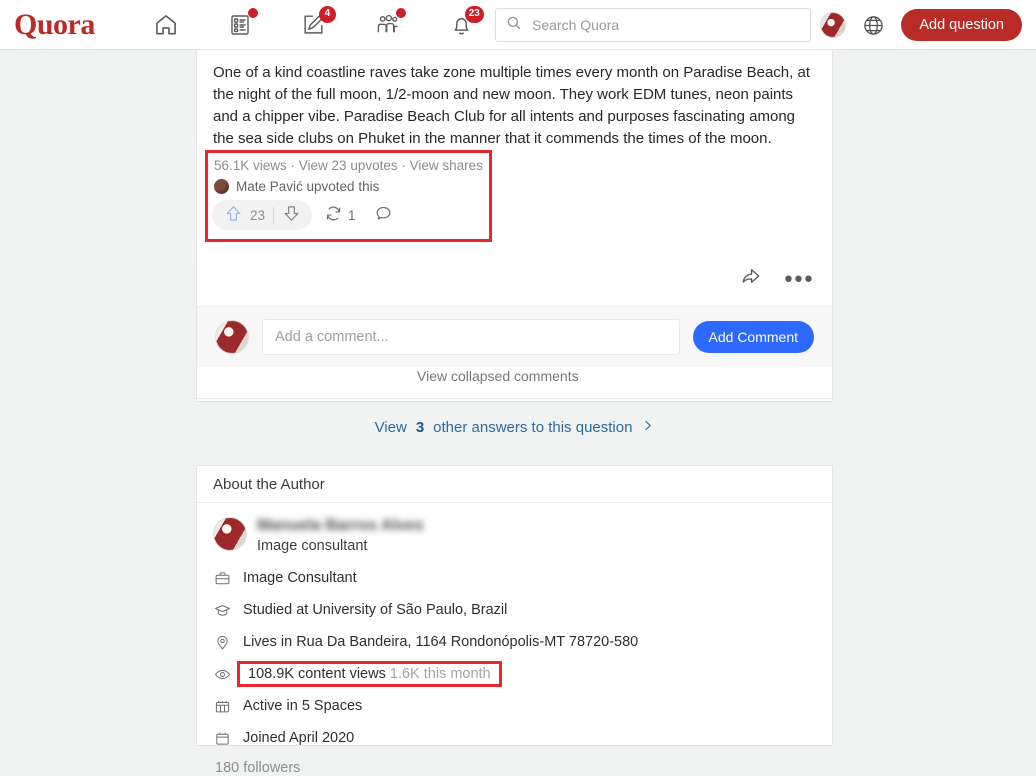 The width and height of the screenshot is (1036, 776). Describe the element at coordinates (873, 25) in the screenshot. I see `globe-icon` at that location.